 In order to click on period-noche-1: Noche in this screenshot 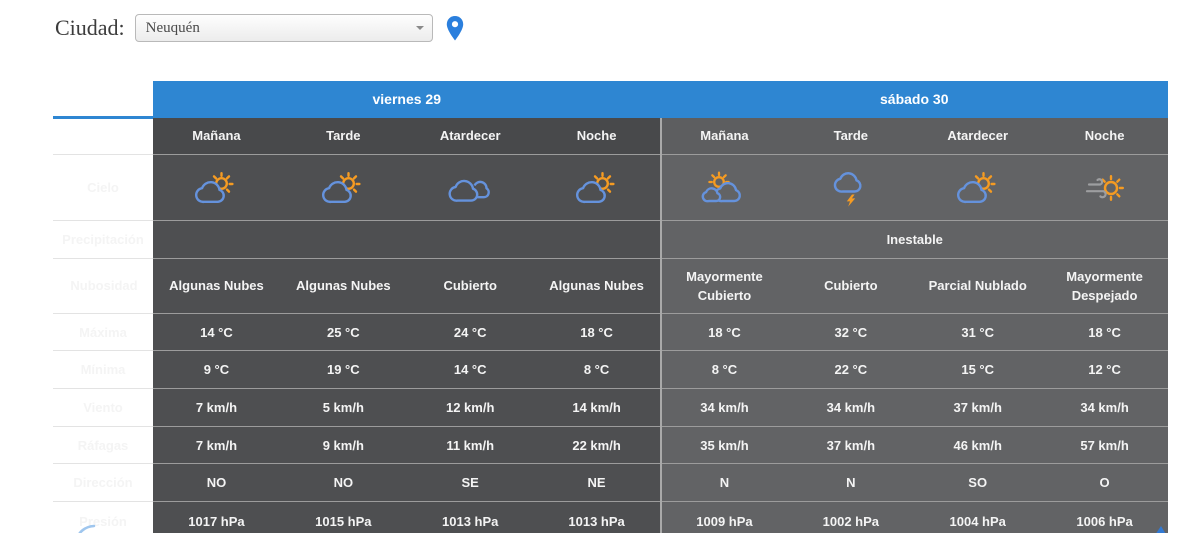, I will do `click(597, 136)`.